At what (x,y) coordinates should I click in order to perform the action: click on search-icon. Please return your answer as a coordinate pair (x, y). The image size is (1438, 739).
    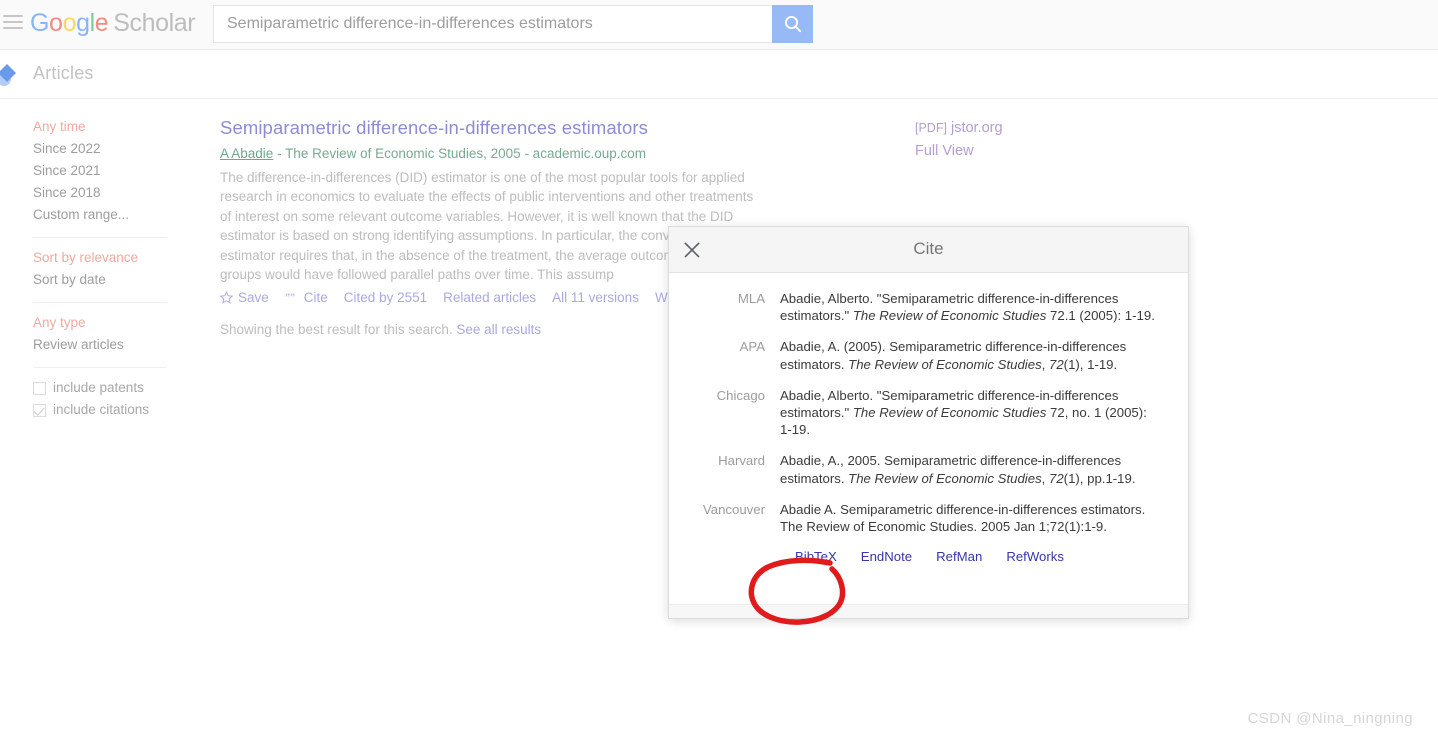
    Looking at the image, I should click on (792, 24).